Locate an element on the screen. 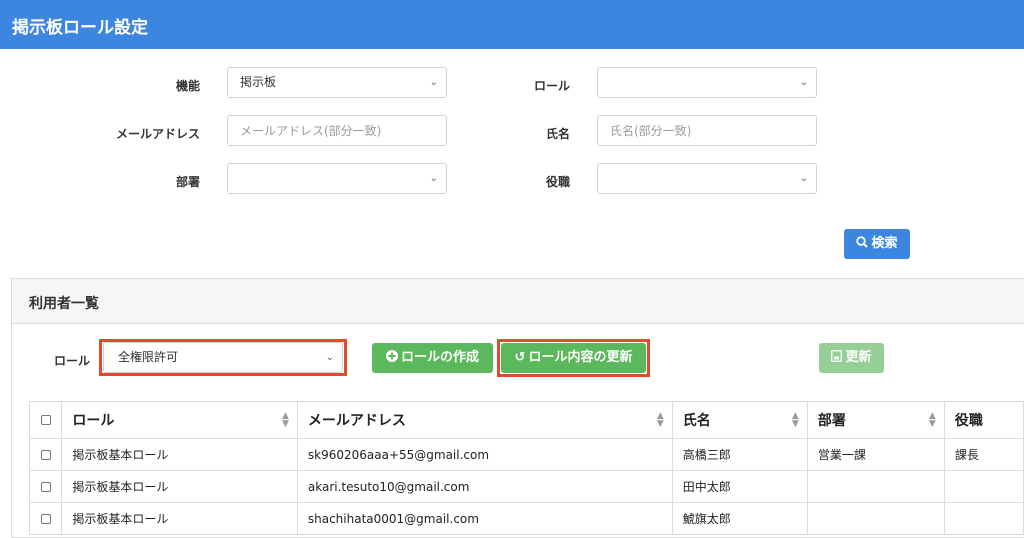 This screenshot has width=1024, height=538. function-select: 掲示板 ⌄ is located at coordinates (337, 82).